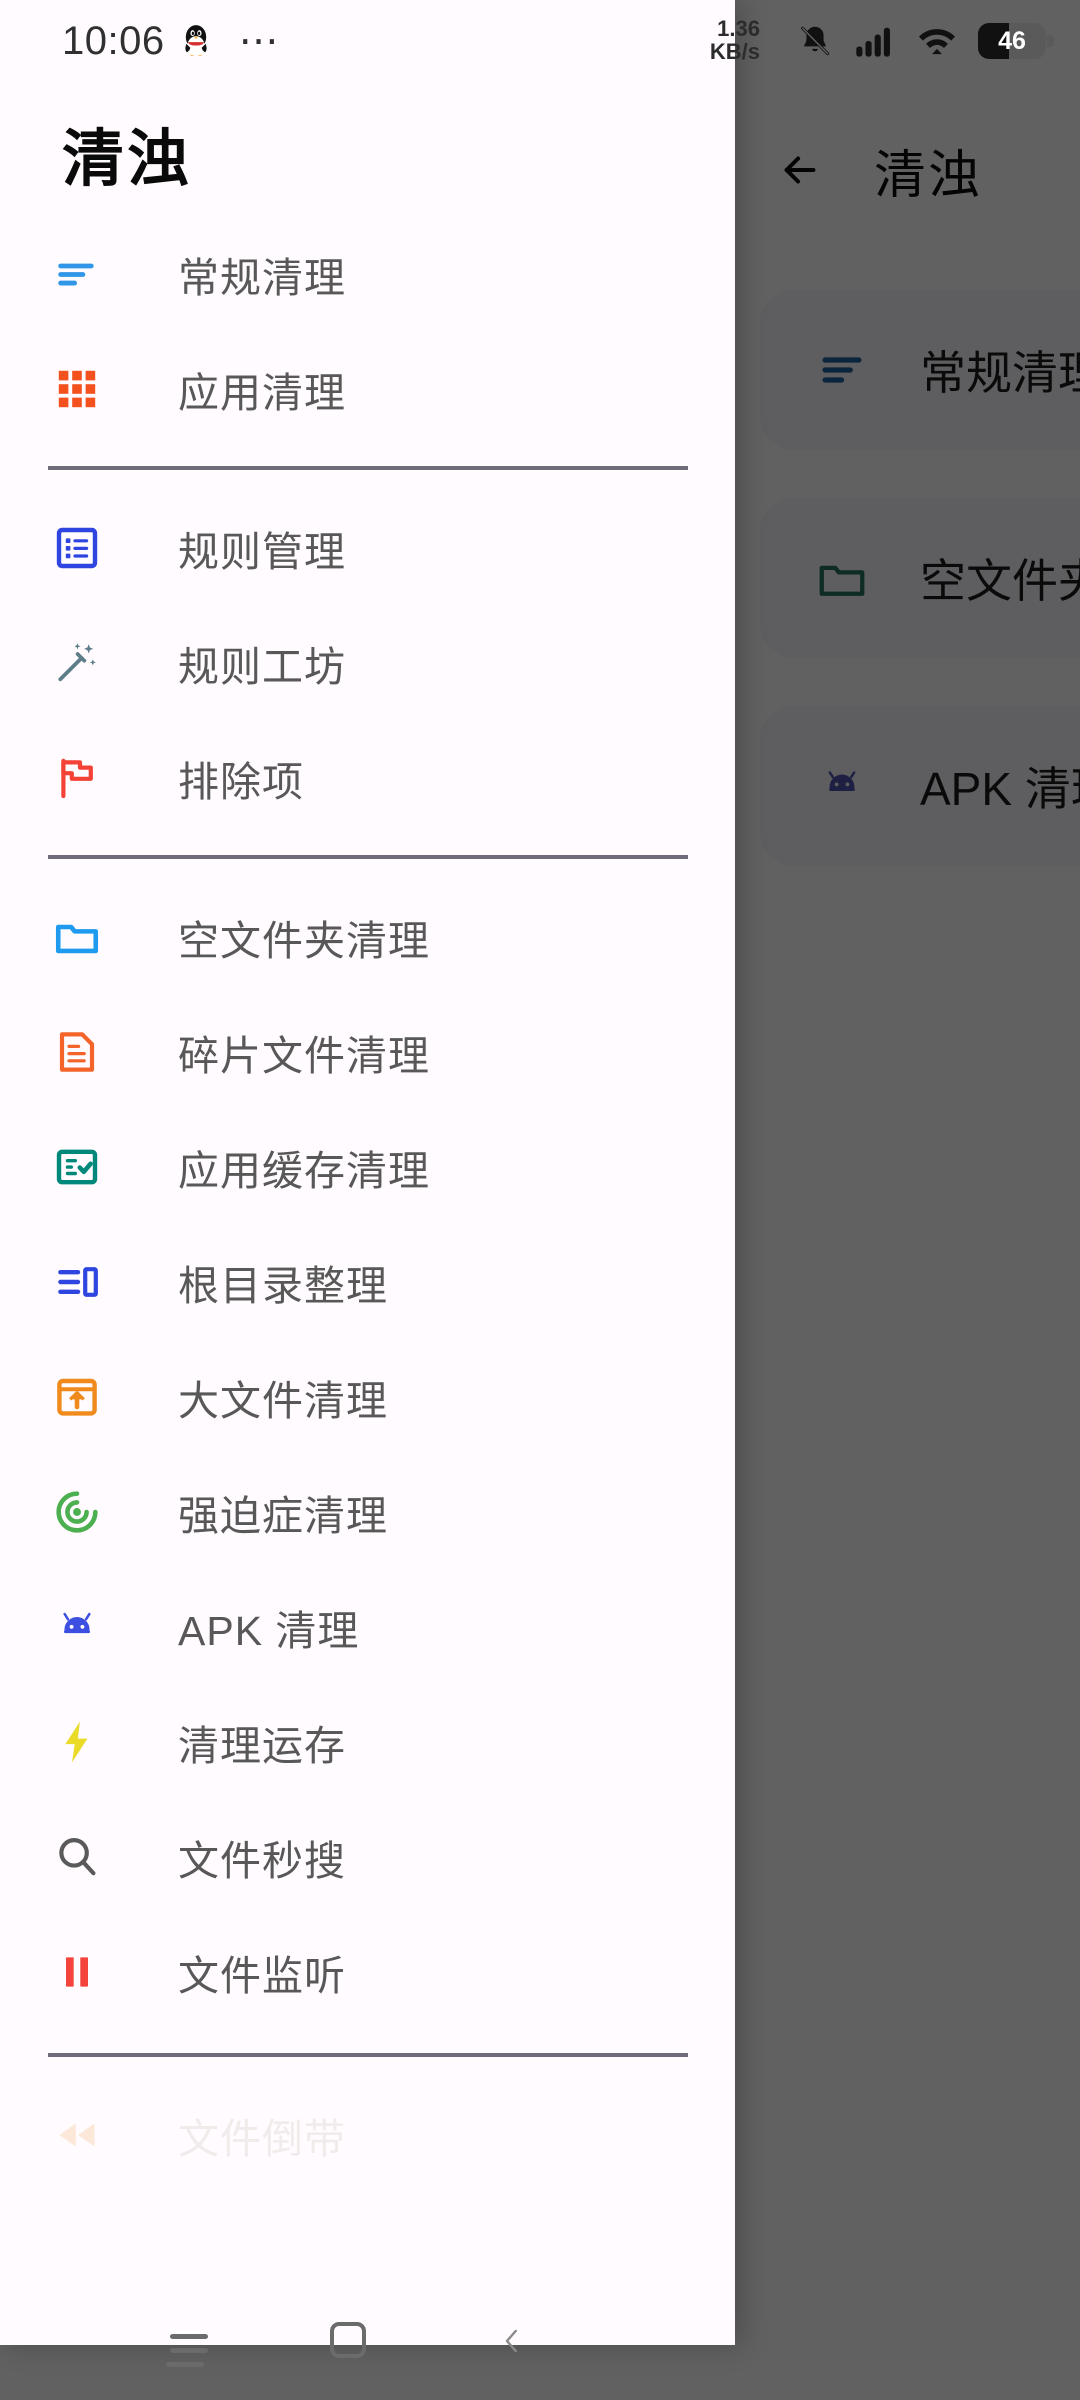  Describe the element at coordinates (367, 662) in the screenshot. I see `drawer-item-rule-workshop: 规则工坊` at that location.